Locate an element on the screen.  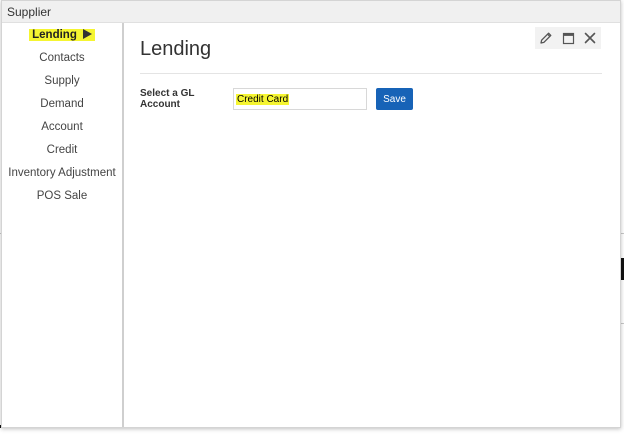
sidebar-item-supply: Supply is located at coordinates (62, 81).